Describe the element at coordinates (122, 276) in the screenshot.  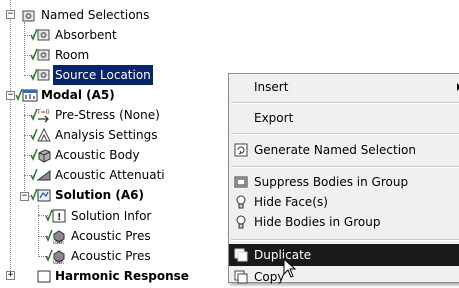
I see `tree-item-harmonic-response: Harmonic Response` at that location.